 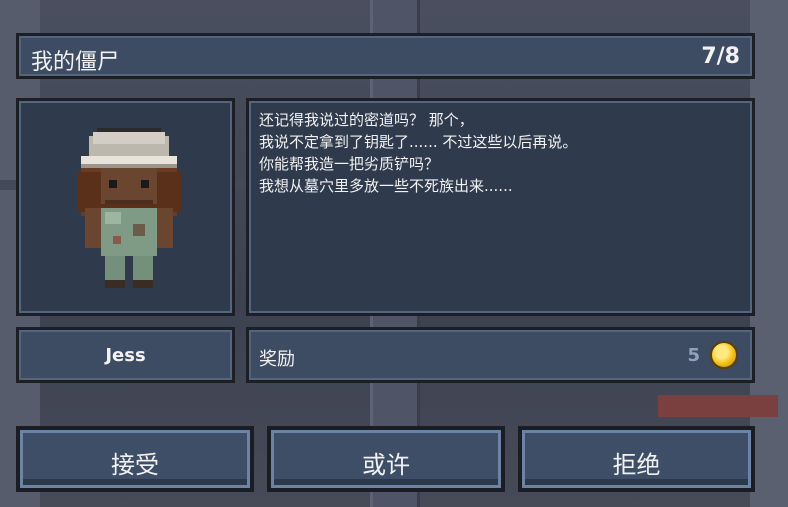 I want to click on maybe-button-label: 或许, so click(x=386, y=465).